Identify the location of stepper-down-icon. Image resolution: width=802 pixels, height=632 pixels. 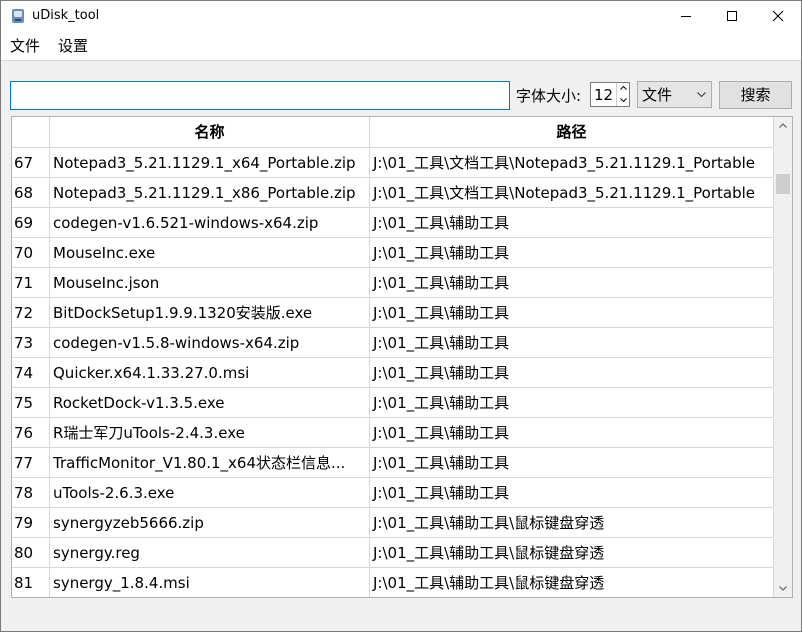
(623, 100).